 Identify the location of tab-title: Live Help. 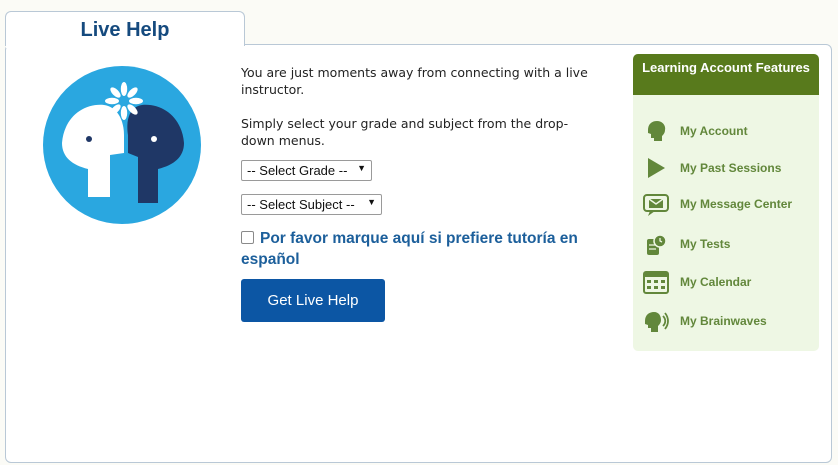
(125, 30).